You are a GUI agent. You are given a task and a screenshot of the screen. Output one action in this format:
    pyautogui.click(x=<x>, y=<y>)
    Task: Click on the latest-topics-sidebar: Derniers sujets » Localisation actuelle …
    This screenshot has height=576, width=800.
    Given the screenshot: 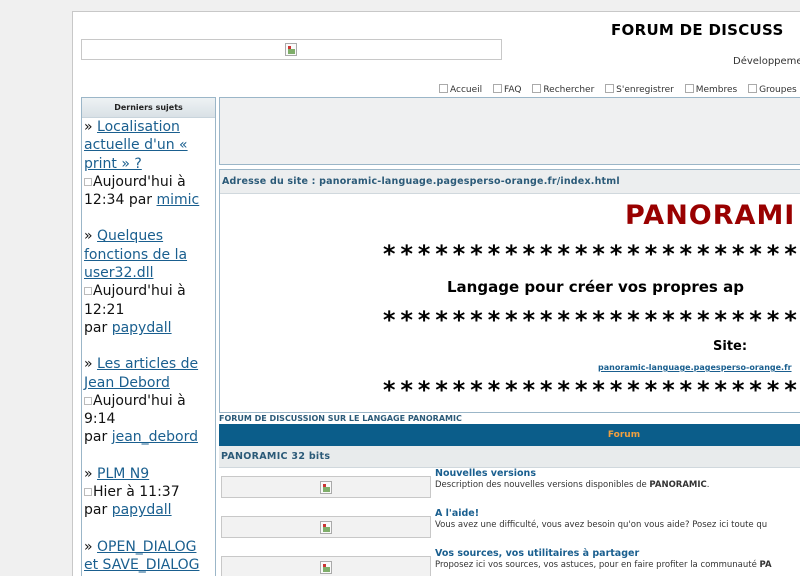 What is the action you would take?
    pyautogui.click(x=148, y=336)
    